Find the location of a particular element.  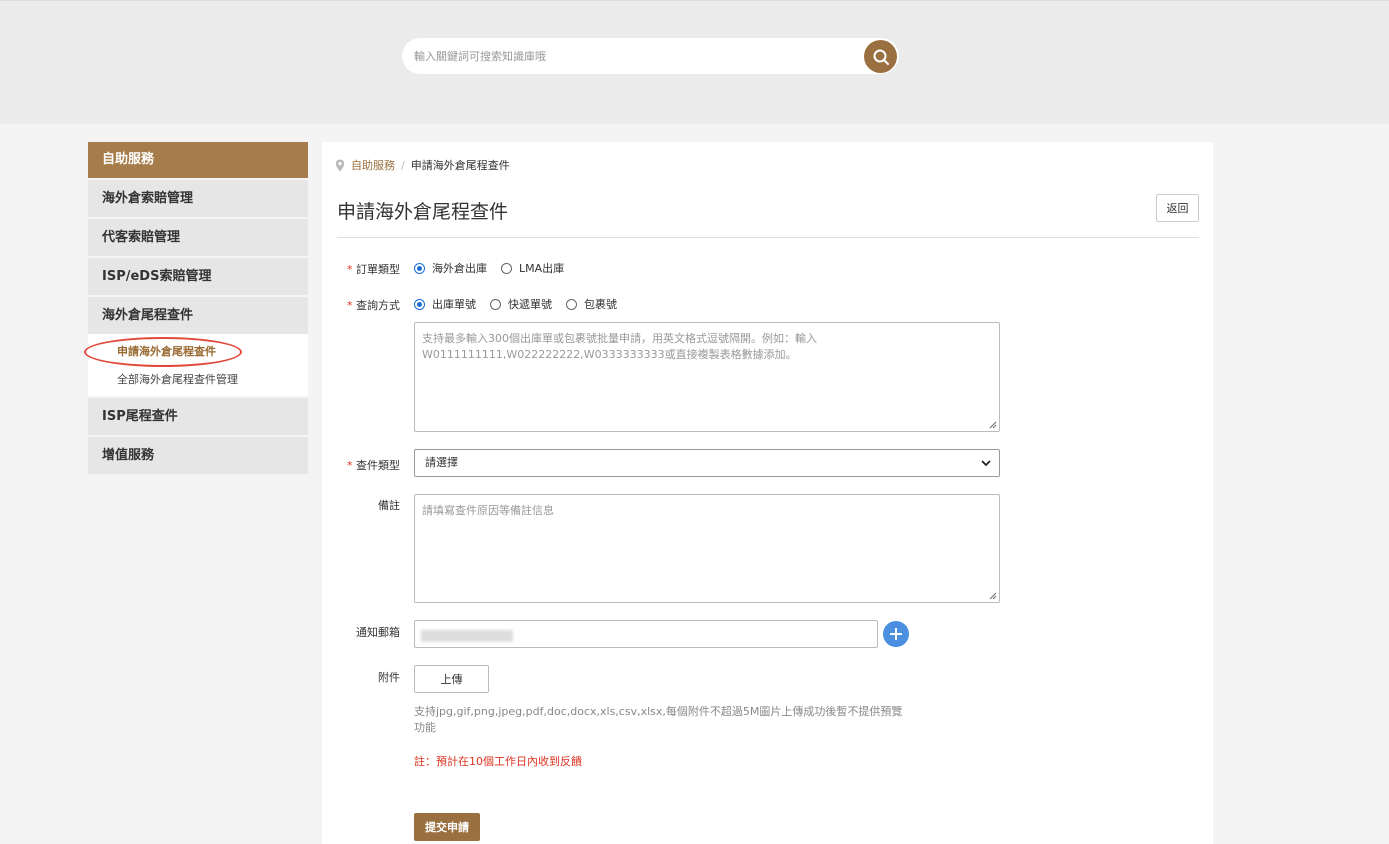

query-method-radios: 出庫單號 快遞單號 包裹號 is located at coordinates (522, 304).